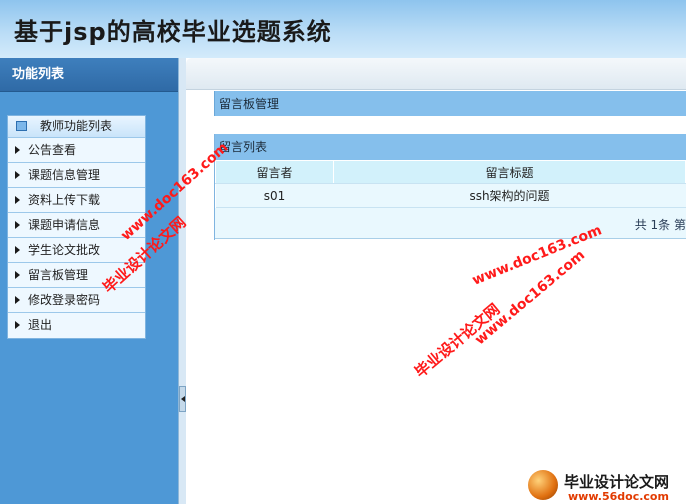 The width and height of the screenshot is (686, 504). I want to click on column-header-author: 留言者, so click(274, 172).